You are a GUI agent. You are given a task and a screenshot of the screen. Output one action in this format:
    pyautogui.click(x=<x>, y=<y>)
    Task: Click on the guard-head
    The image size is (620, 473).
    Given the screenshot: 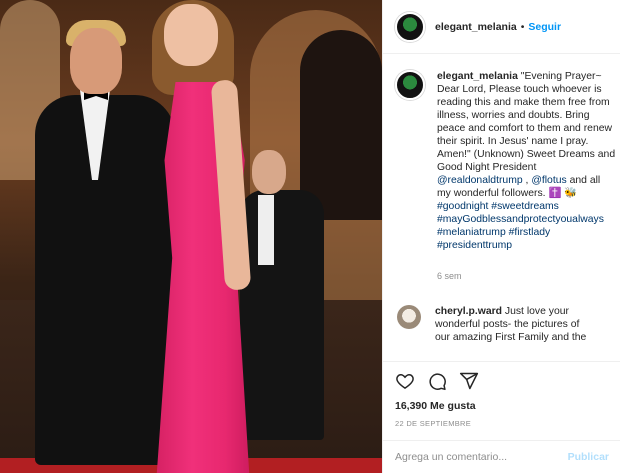 What is the action you would take?
    pyautogui.click(x=269, y=172)
    